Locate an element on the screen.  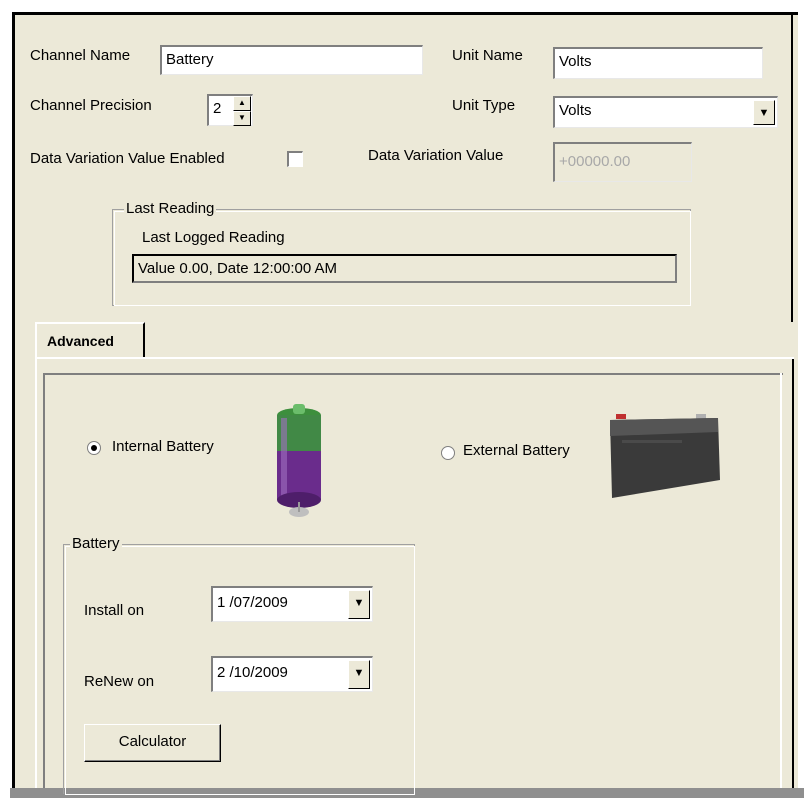
channel-name-label: Channel Name is located at coordinates (80, 55).